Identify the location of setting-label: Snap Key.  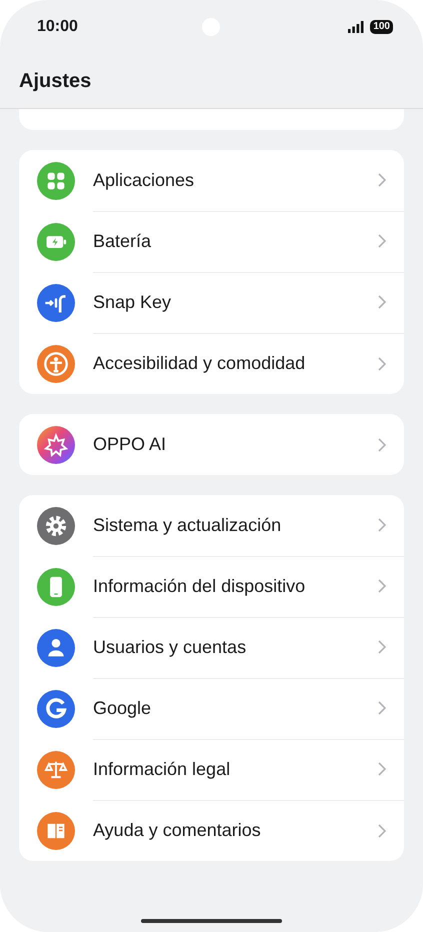
(132, 302).